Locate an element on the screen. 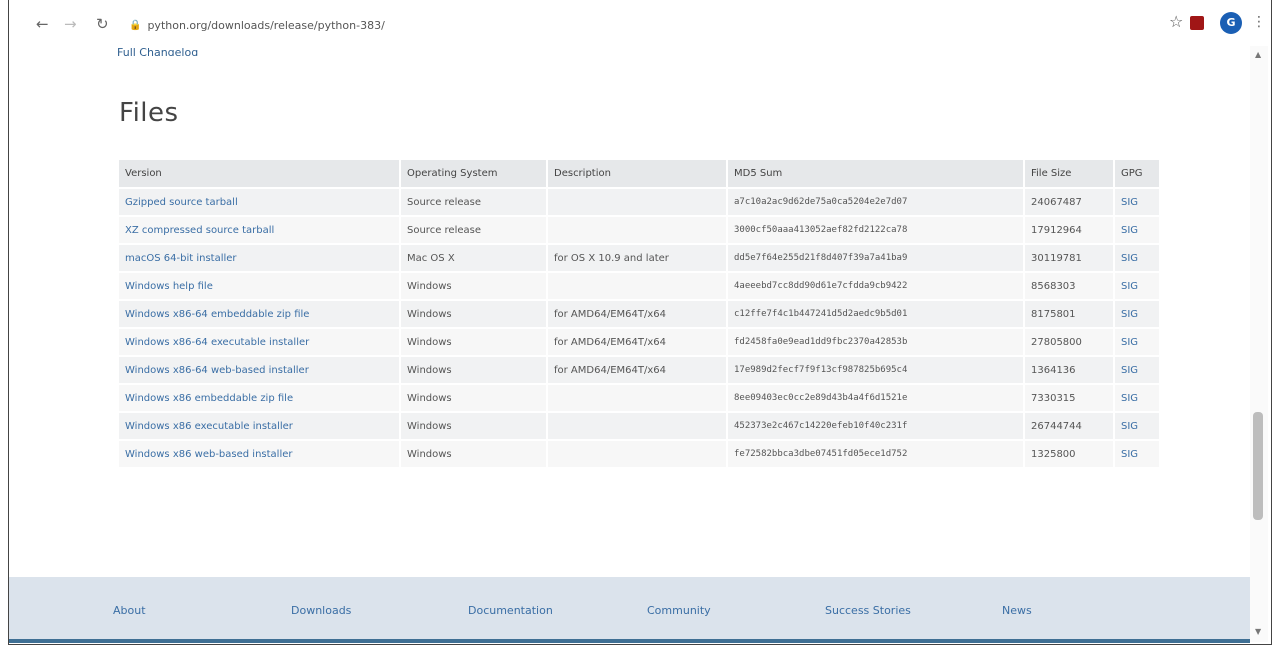 This screenshot has height=648, width=1284. bookmark-star-icon: ☆ is located at coordinates (1176, 21).